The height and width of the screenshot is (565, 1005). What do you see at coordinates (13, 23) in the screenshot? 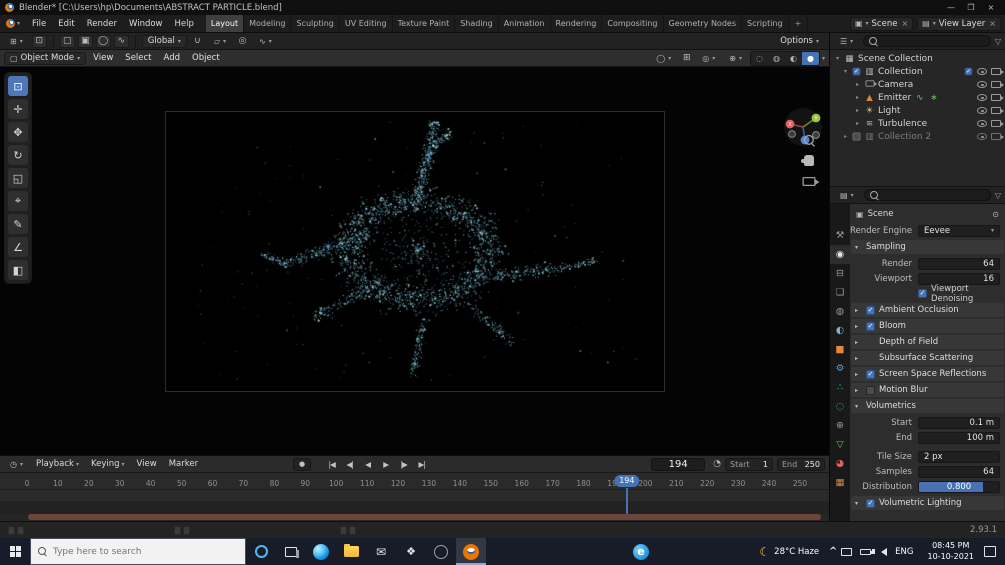
I see `blender-menu-button: ▾` at bounding box center [13, 23].